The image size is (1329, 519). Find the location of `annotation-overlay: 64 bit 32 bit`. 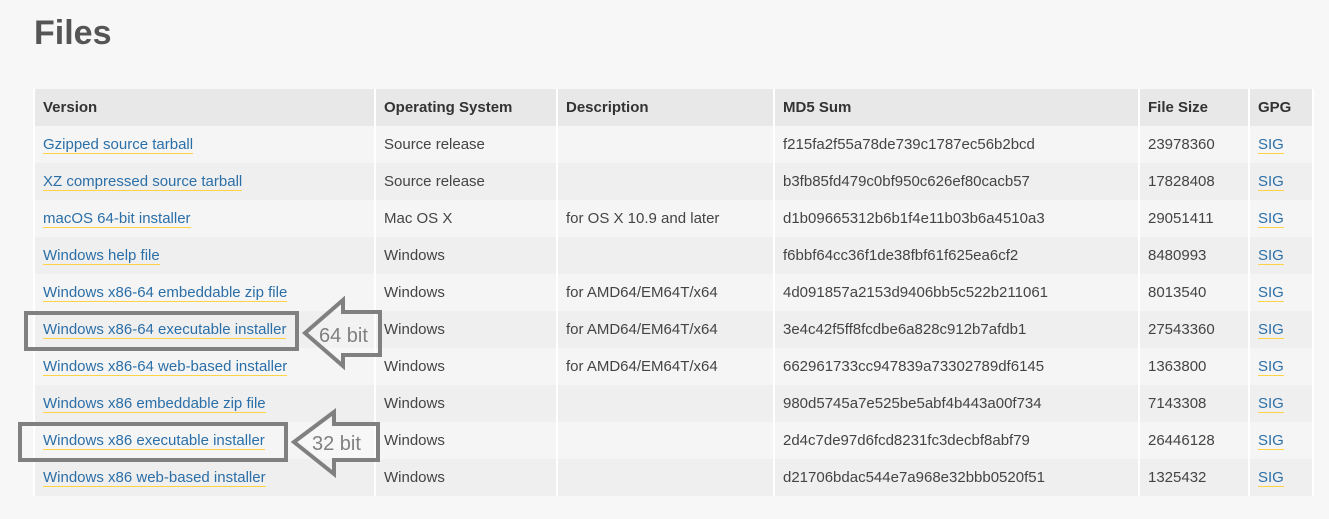

annotation-overlay: 64 bit 32 bit is located at coordinates (200, 387).